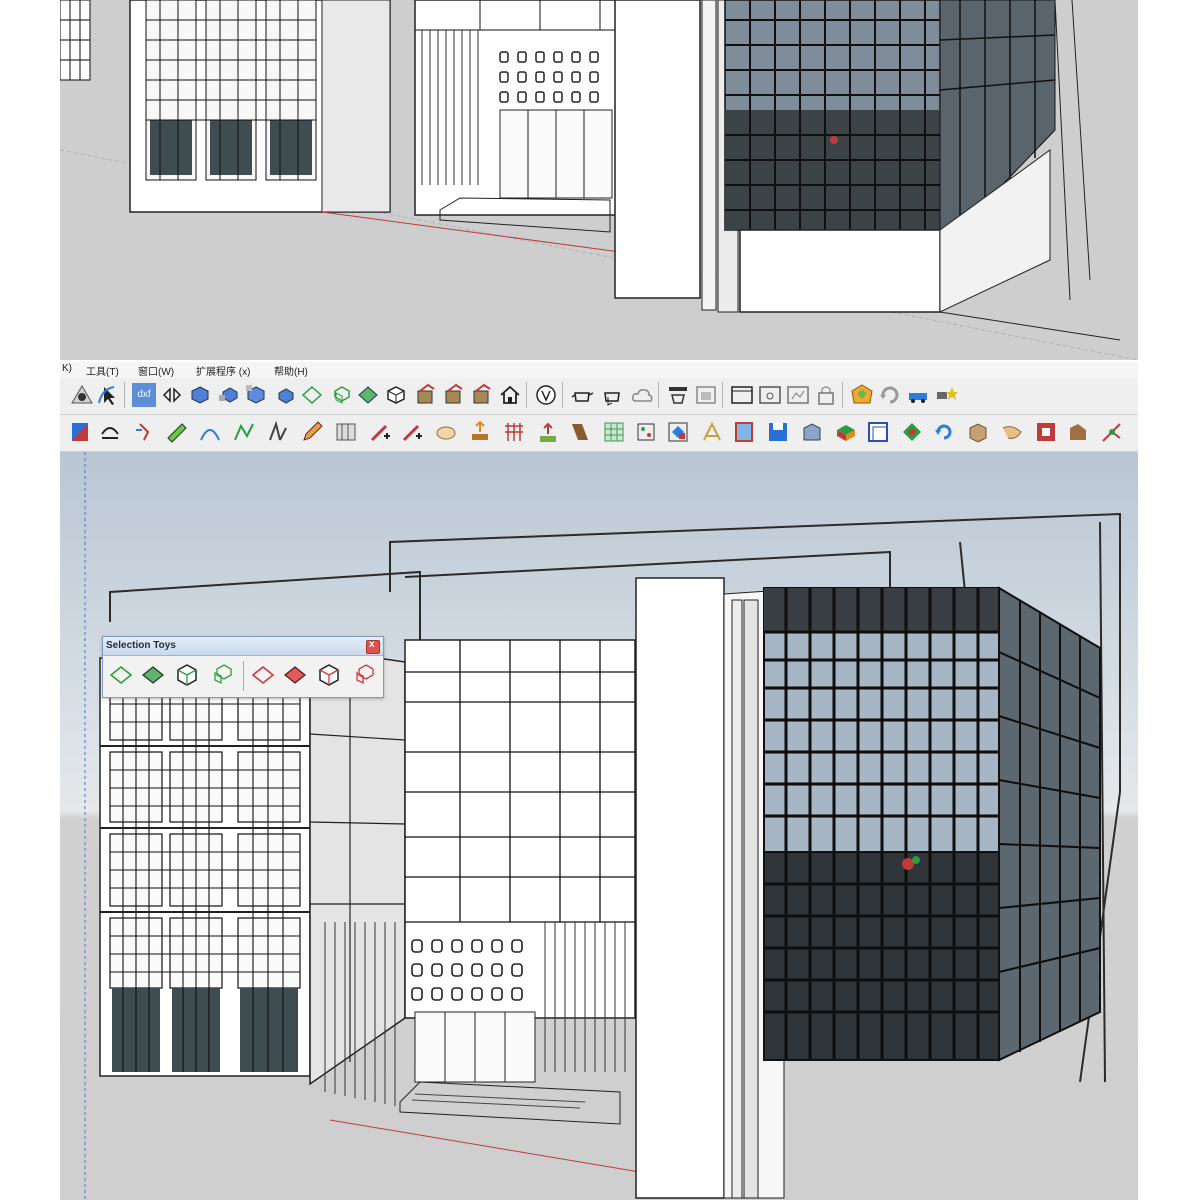 Image resolution: width=1200 pixels, height=1200 pixels. What do you see at coordinates (243, 646) in the screenshot?
I see `palette-title-bar: Selection Toys x` at bounding box center [243, 646].